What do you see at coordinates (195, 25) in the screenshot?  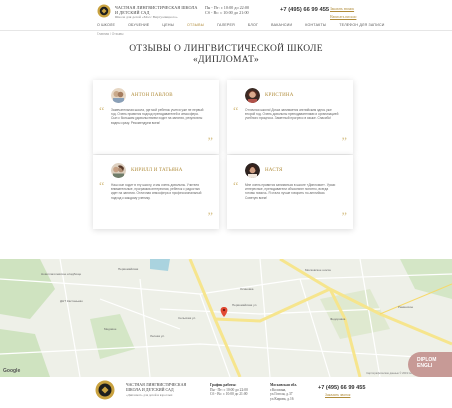 I see `nav-item-reviews: ОТЗЫВЫ` at bounding box center [195, 25].